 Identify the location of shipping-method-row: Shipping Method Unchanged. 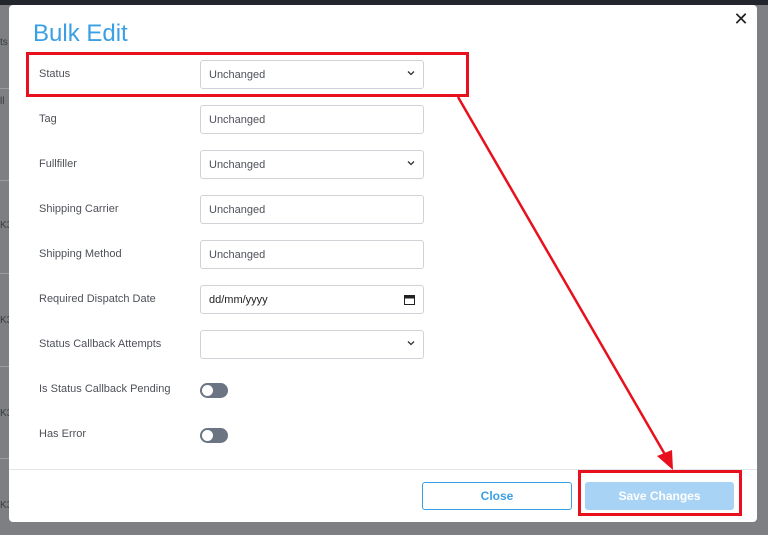
(383, 255).